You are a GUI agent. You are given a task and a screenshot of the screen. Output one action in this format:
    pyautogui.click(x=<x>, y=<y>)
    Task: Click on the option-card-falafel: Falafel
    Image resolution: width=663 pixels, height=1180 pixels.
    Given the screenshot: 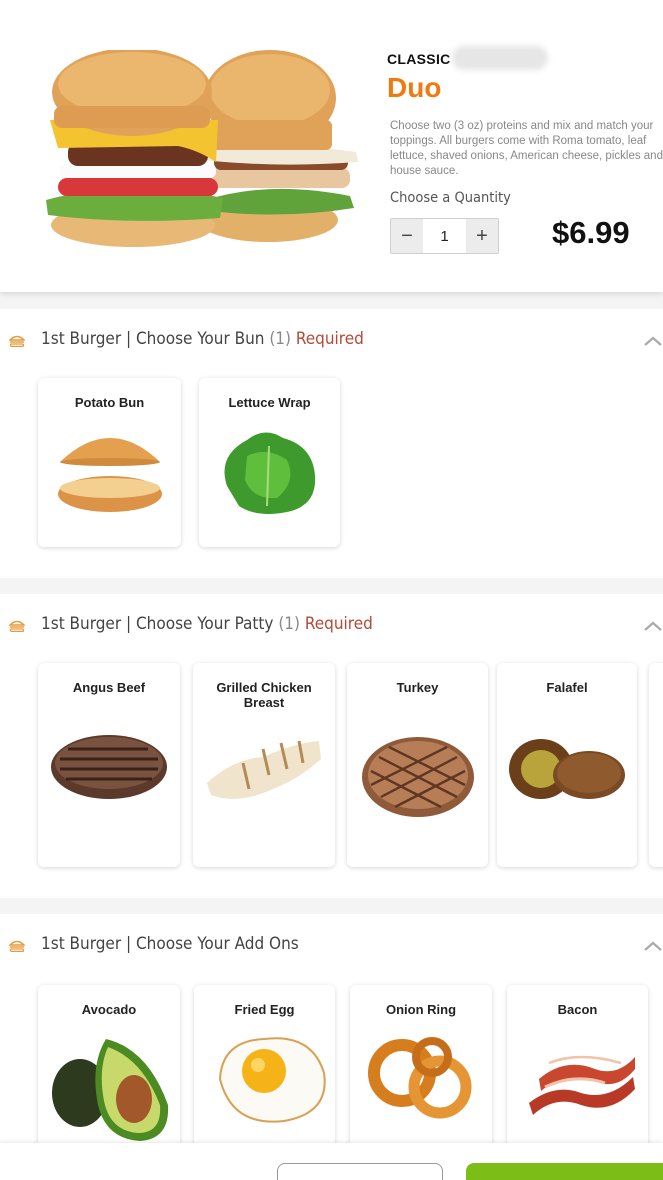 What is the action you would take?
    pyautogui.click(x=567, y=765)
    